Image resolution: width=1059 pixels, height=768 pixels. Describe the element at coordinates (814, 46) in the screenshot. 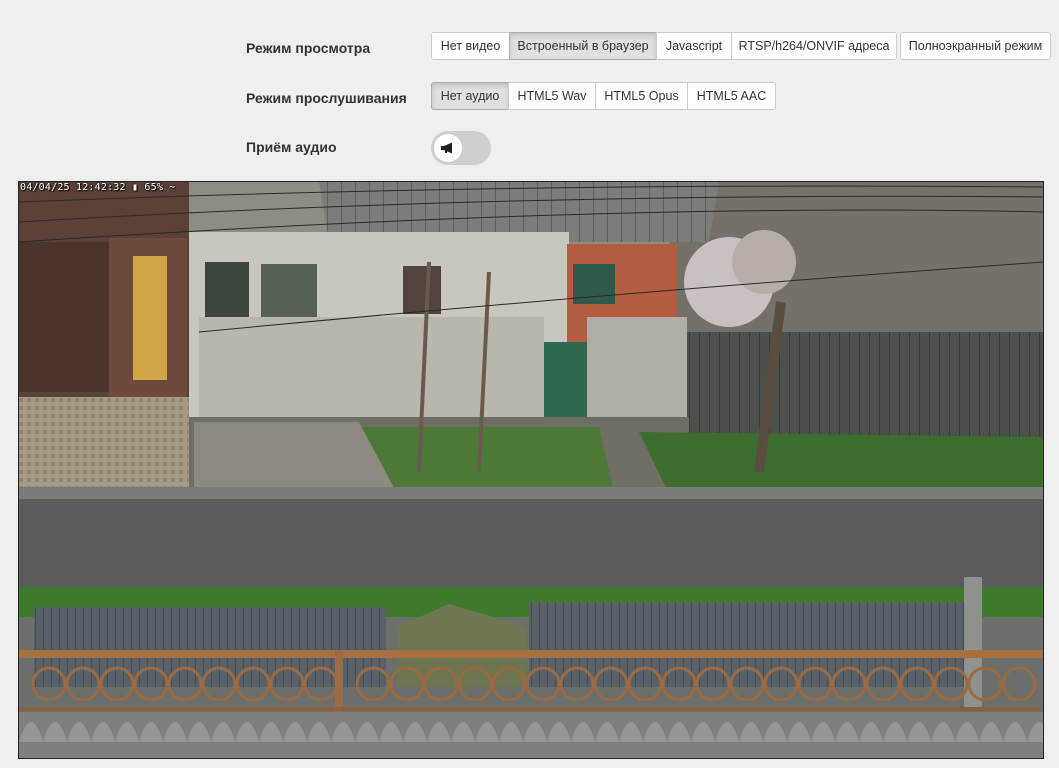

I see `rtsp-addresses-button: RTSP/h264/ONVIF адреса` at that location.